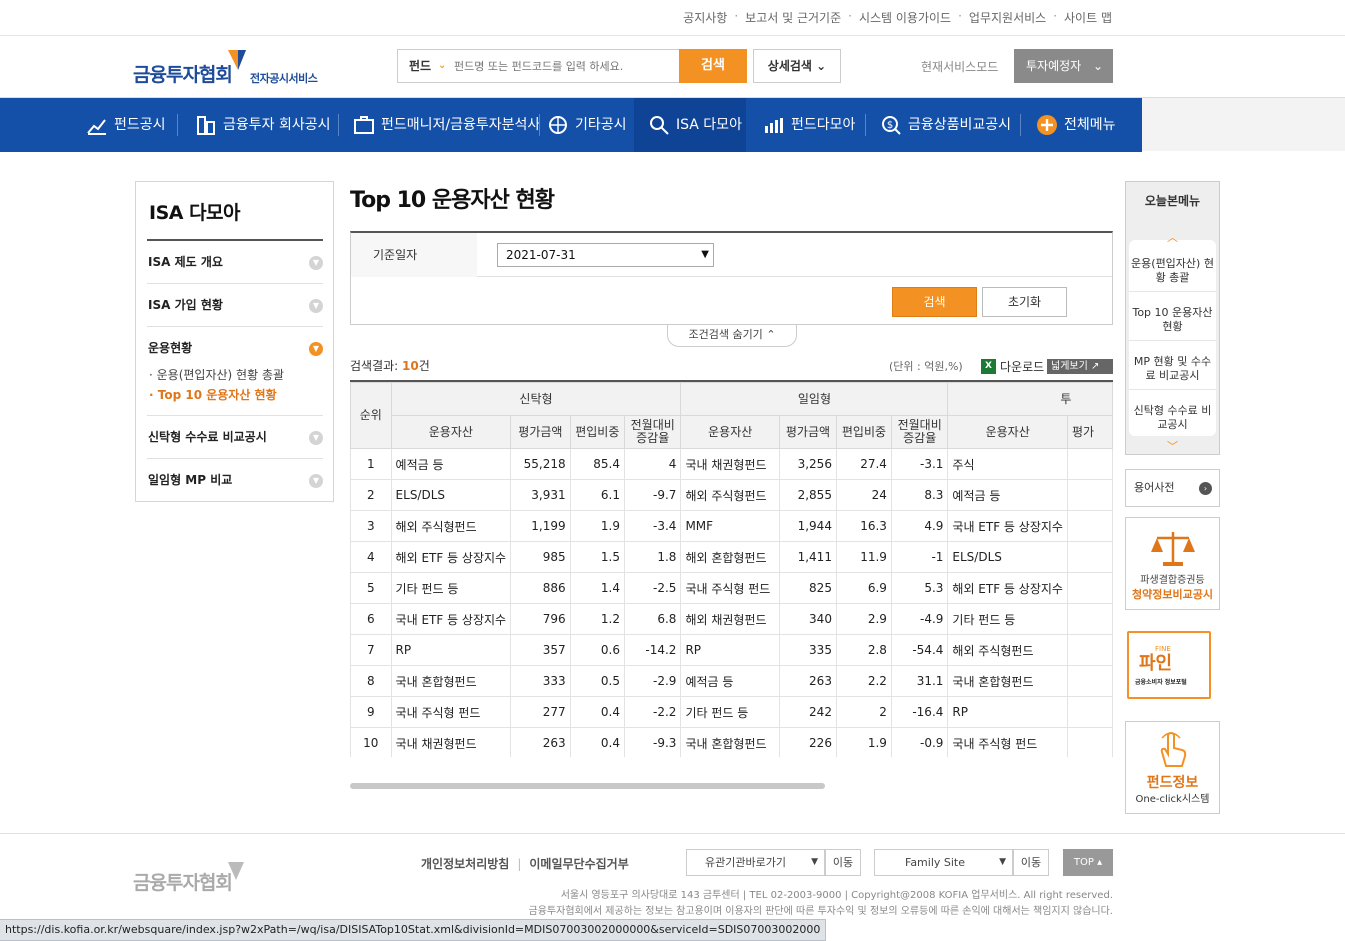  Describe the element at coordinates (960, 67) in the screenshot. I see `service-mode-label: 현재서비스모드` at that location.